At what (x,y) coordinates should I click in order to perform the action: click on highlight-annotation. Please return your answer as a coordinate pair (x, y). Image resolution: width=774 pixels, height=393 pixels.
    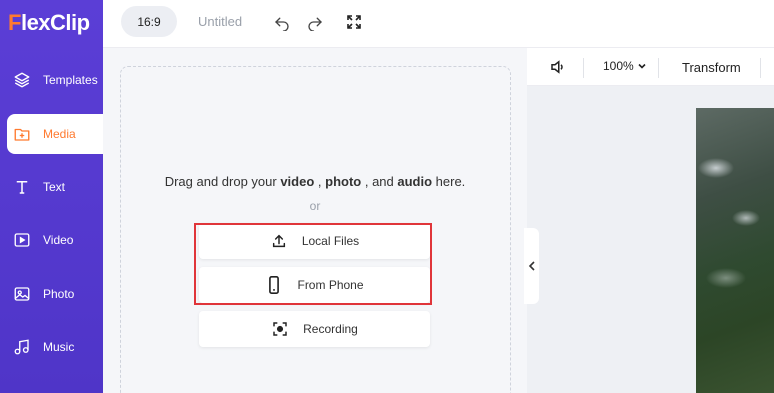
    Looking at the image, I should click on (313, 264).